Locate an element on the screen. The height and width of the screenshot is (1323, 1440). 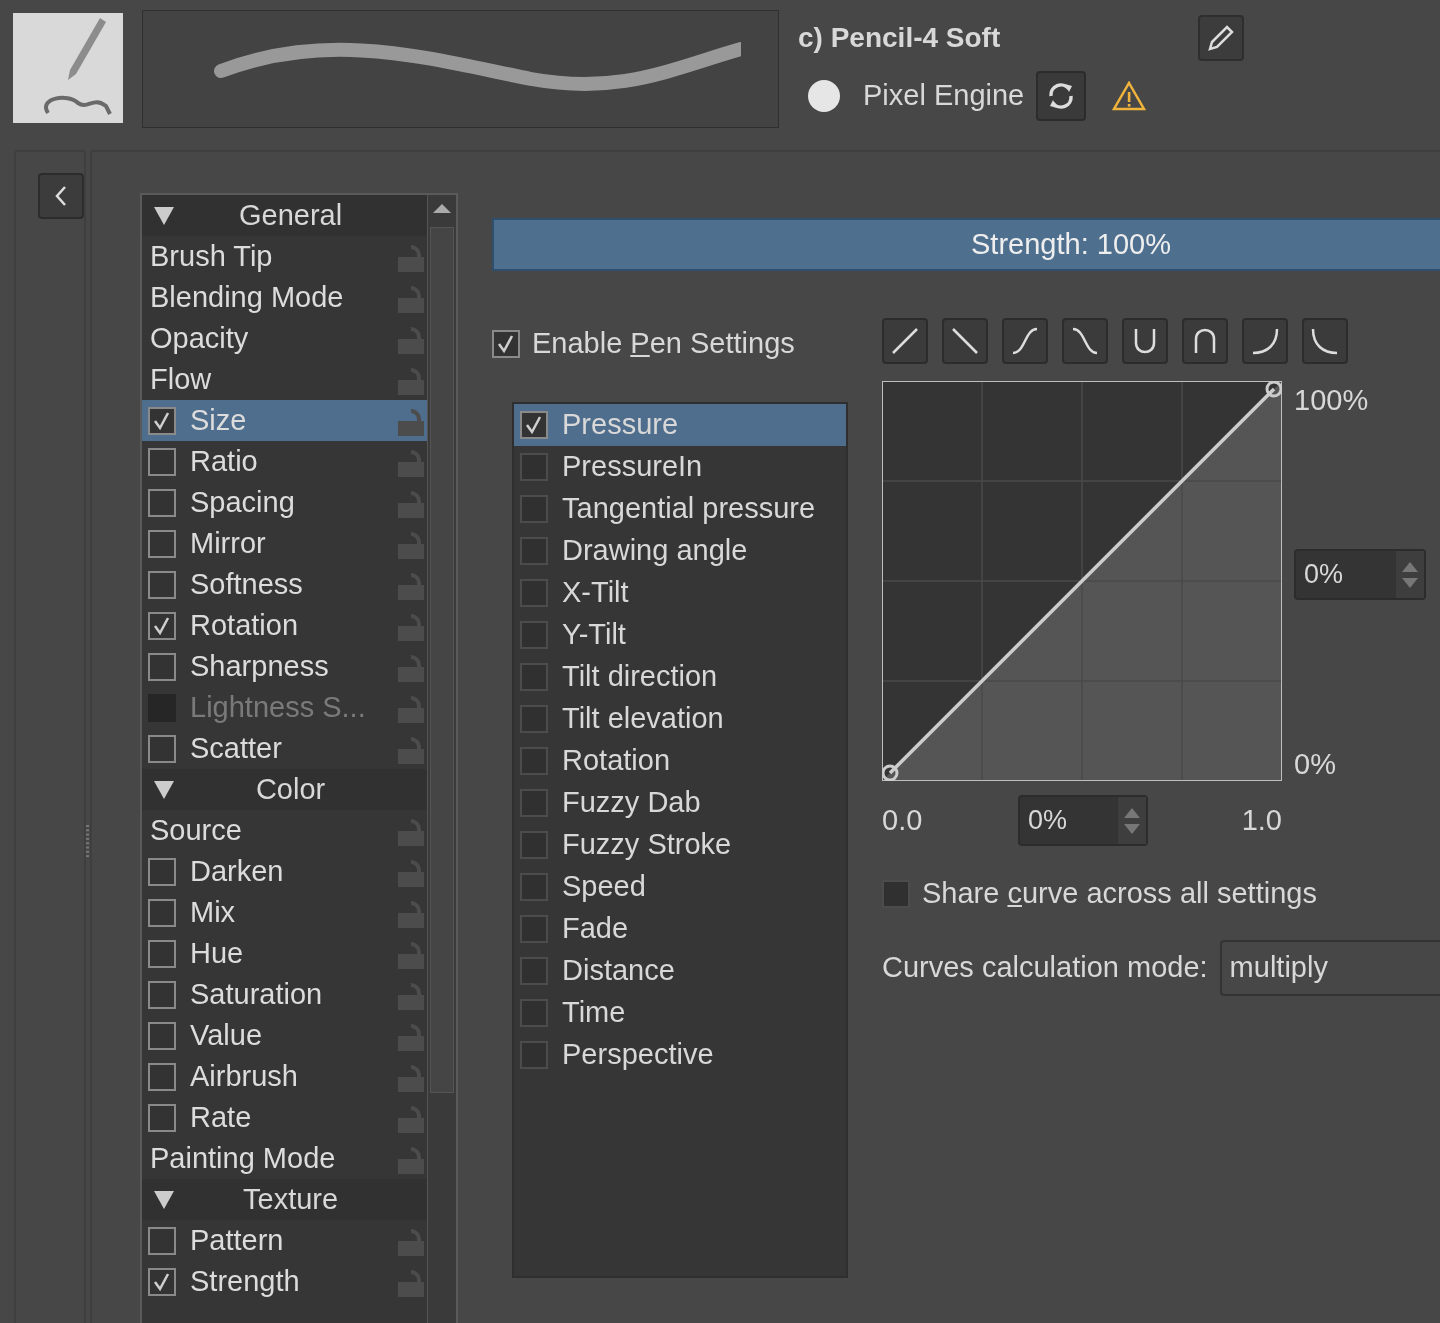
sensor-item: PressureIn is located at coordinates (680, 467).